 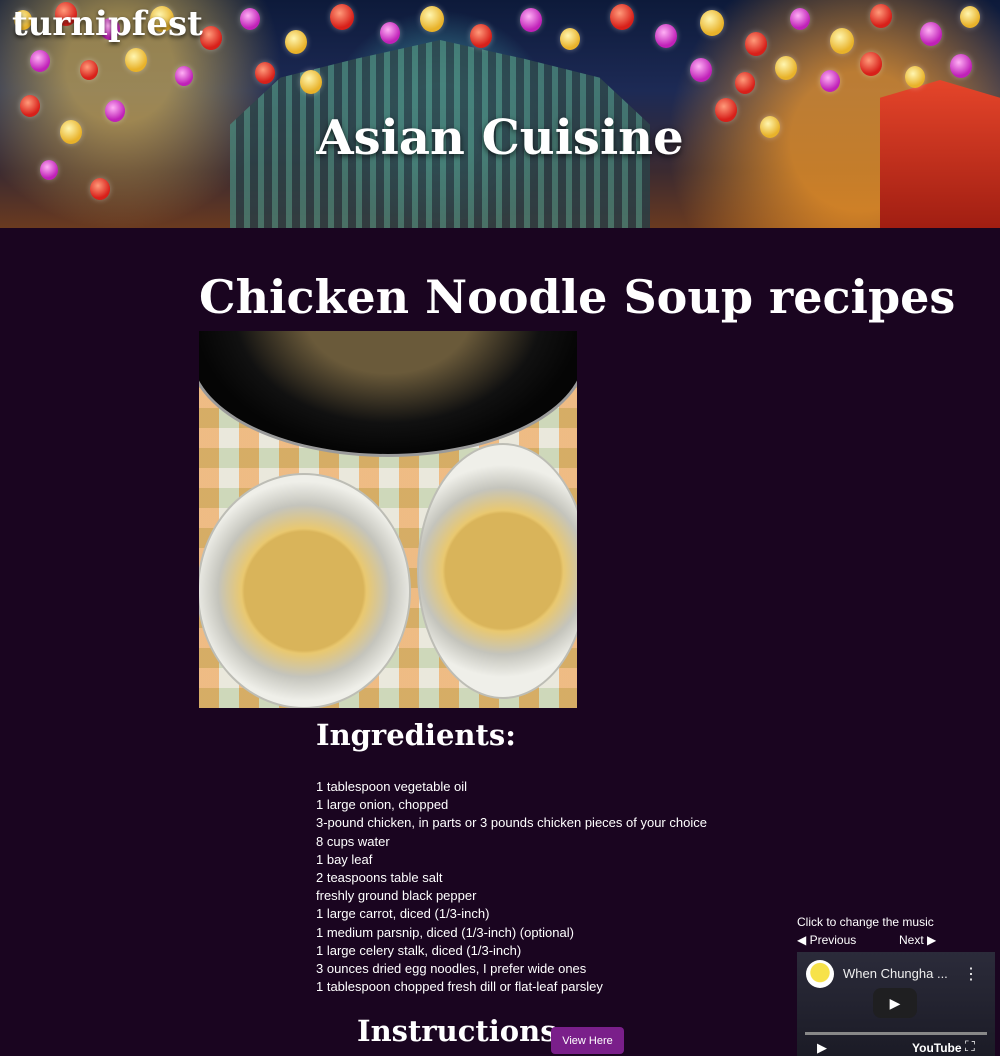 I want to click on instructions-heading: Instructions:, so click(x=462, y=1031).